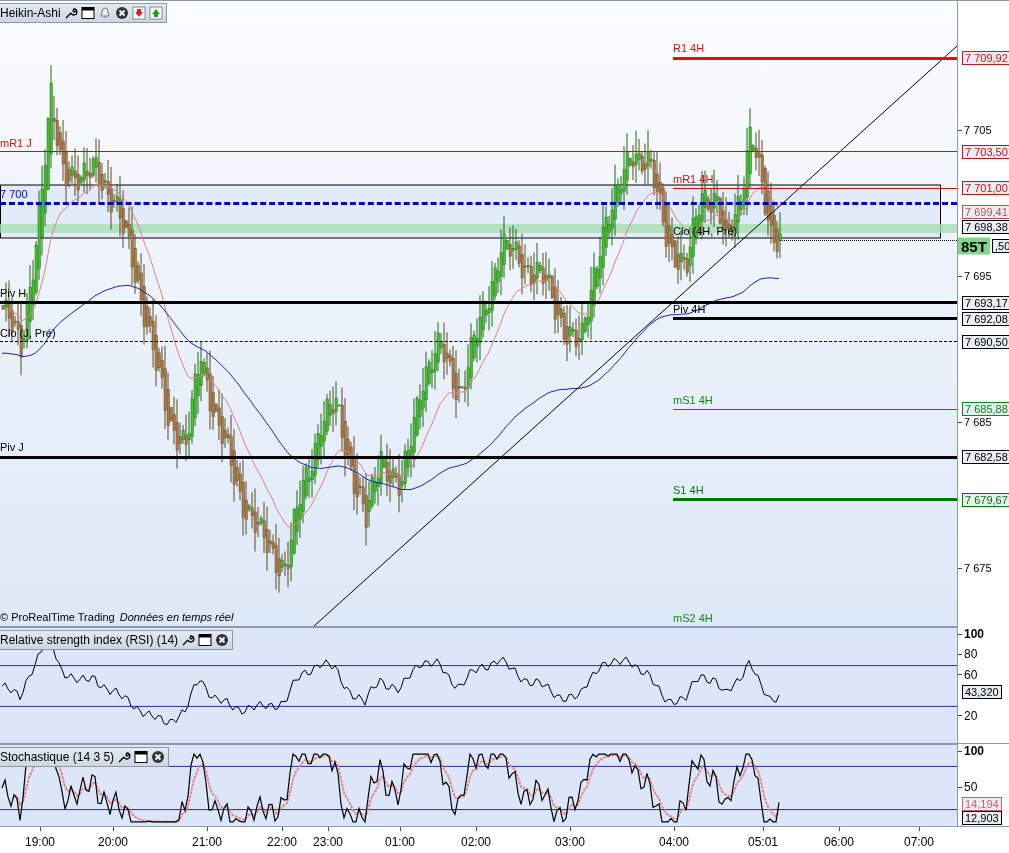 Image resolution: width=1009 pixels, height=853 pixels. I want to click on price-tag: 14,194, so click(982, 804).